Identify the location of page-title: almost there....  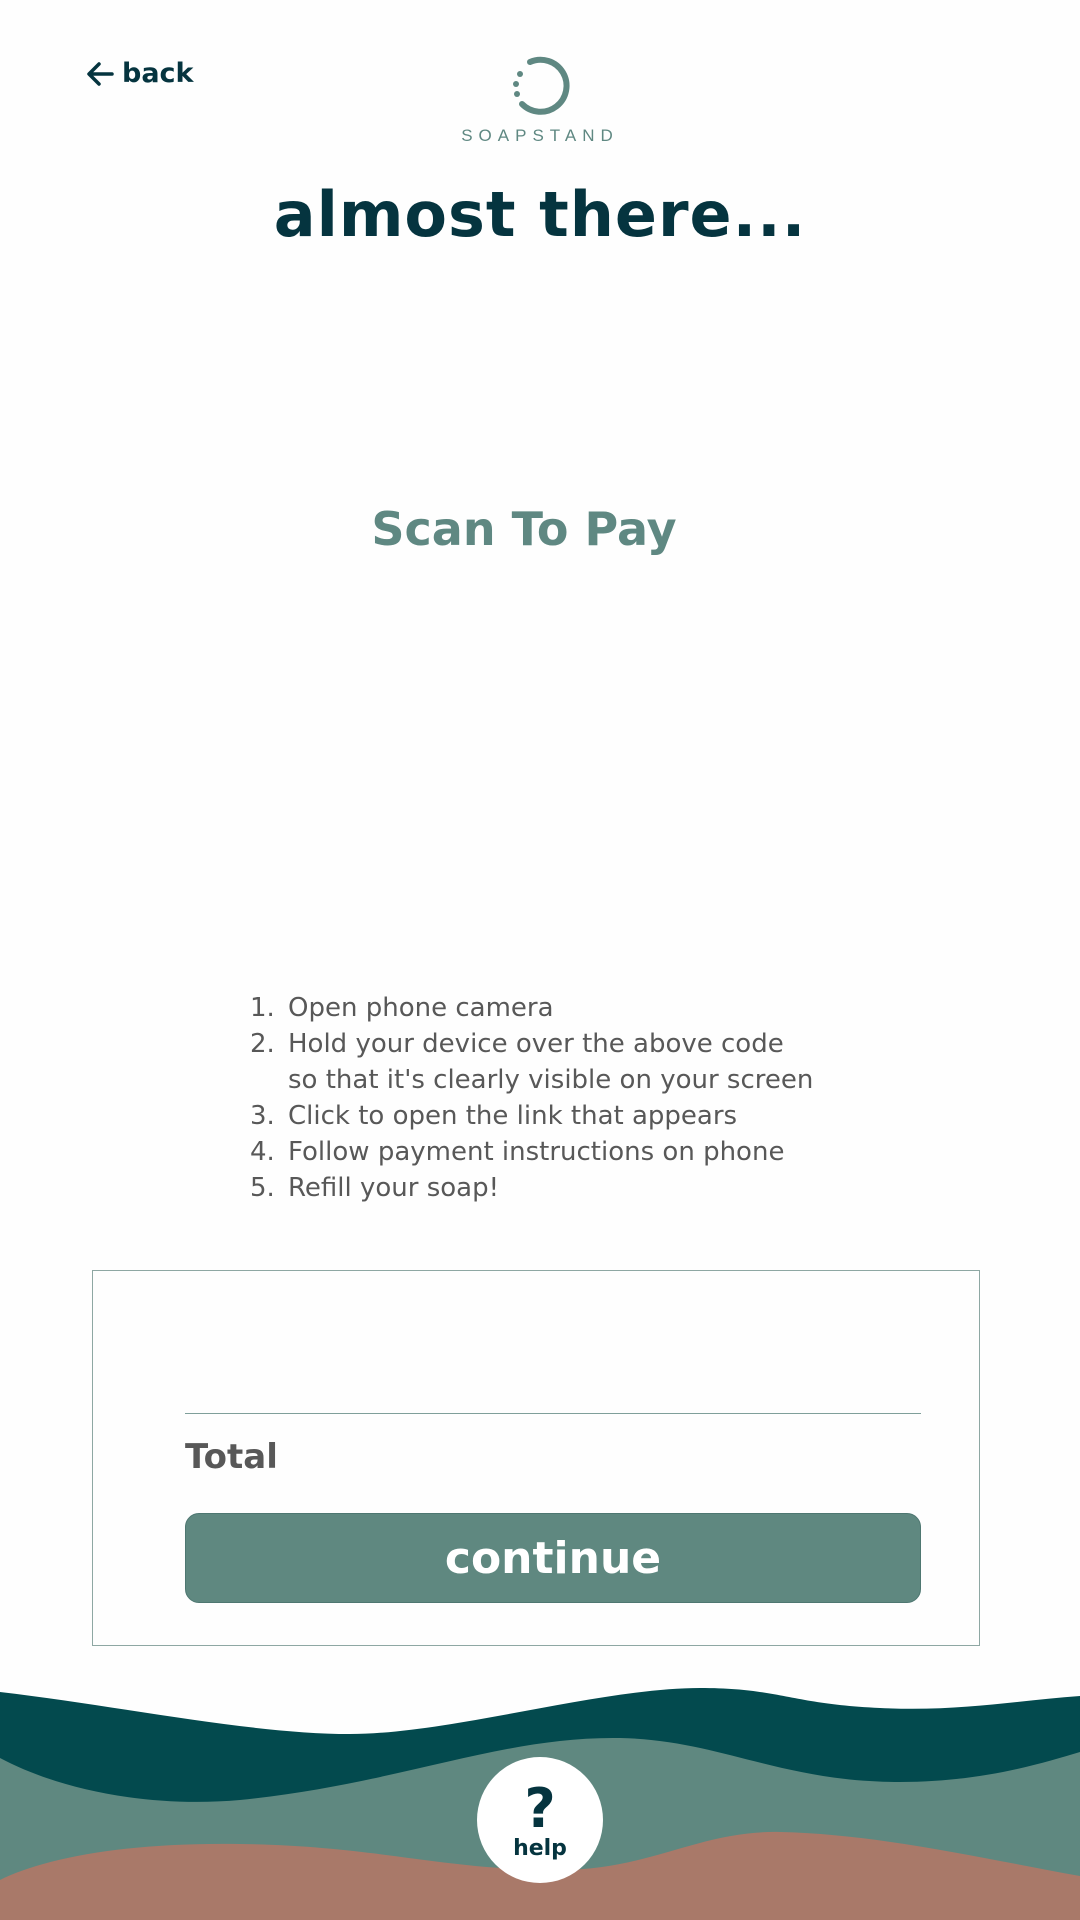
(540, 214).